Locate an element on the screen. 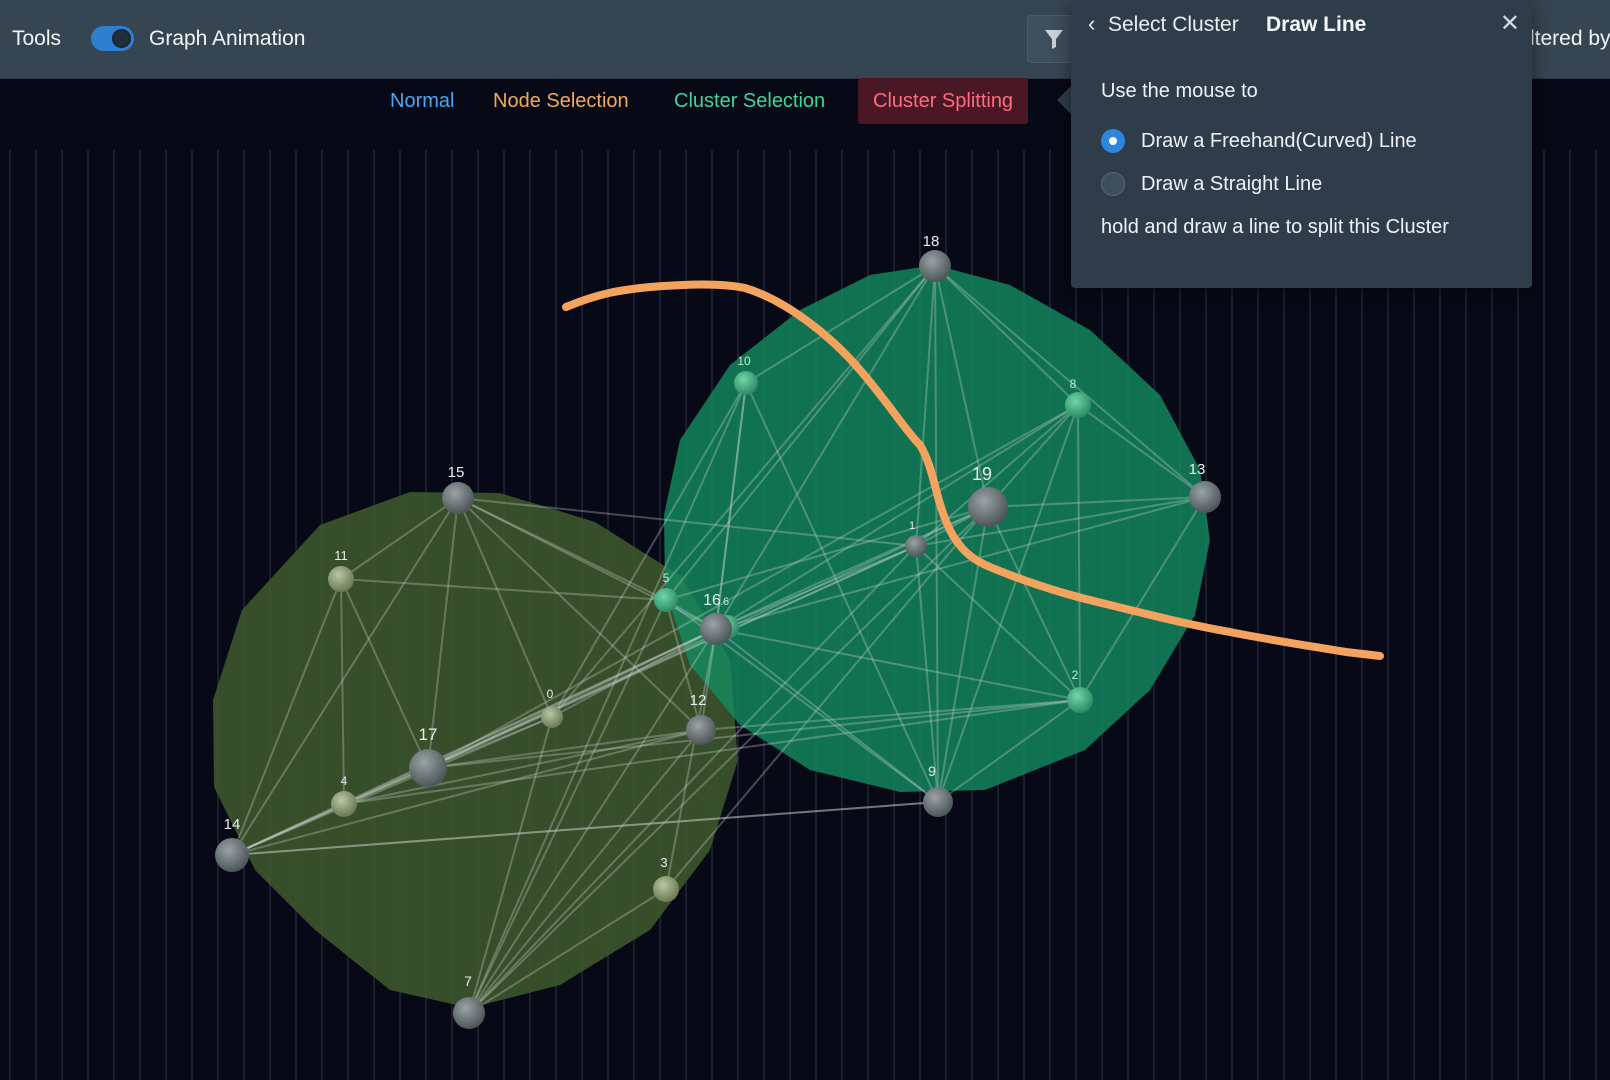 The width and height of the screenshot is (1610, 1080). tab-normal: Normal is located at coordinates (422, 101).